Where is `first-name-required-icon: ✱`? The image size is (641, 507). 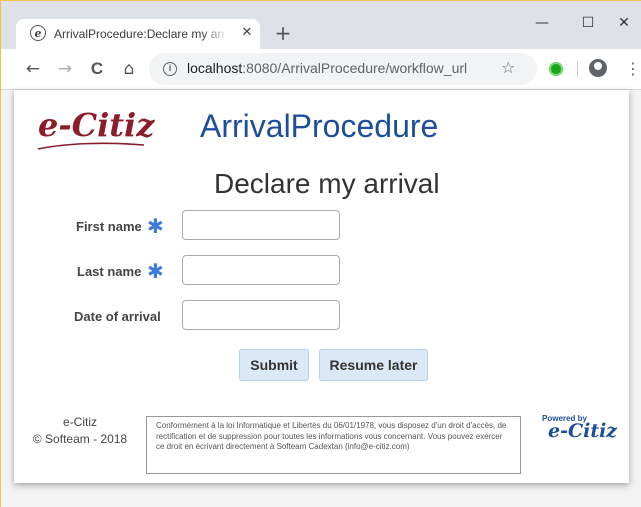
first-name-required-icon: ✱ is located at coordinates (155, 226).